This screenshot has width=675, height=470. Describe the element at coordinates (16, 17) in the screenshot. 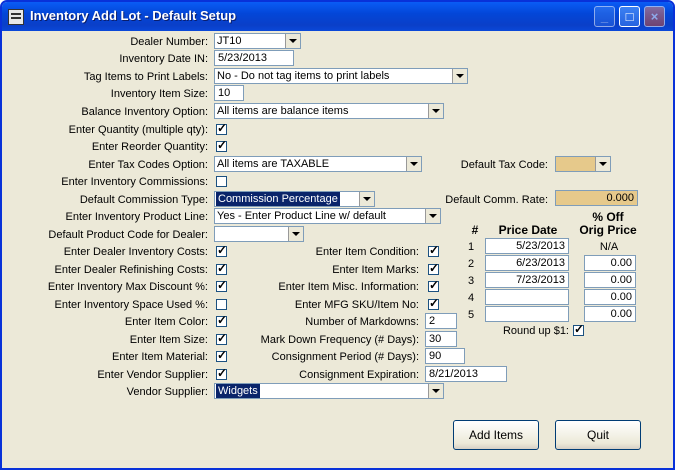

I see `app-icon` at that location.